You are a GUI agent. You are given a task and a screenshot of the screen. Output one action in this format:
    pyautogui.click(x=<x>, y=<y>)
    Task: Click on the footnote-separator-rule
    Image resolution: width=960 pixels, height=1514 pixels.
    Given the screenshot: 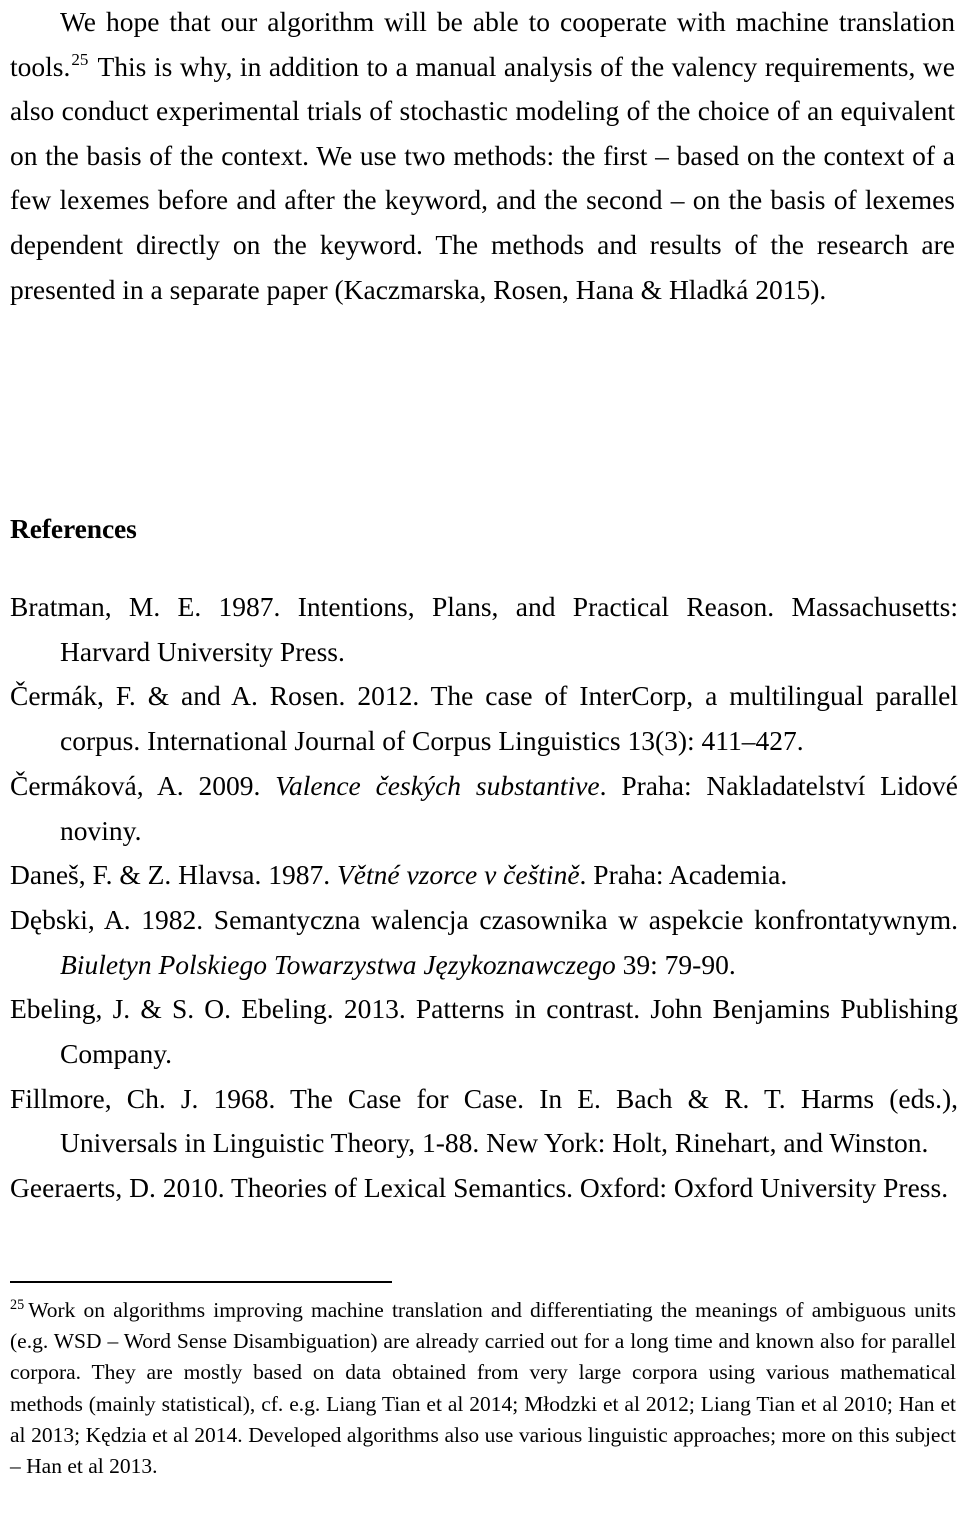 What is the action you would take?
    pyautogui.click(x=201, y=1282)
    